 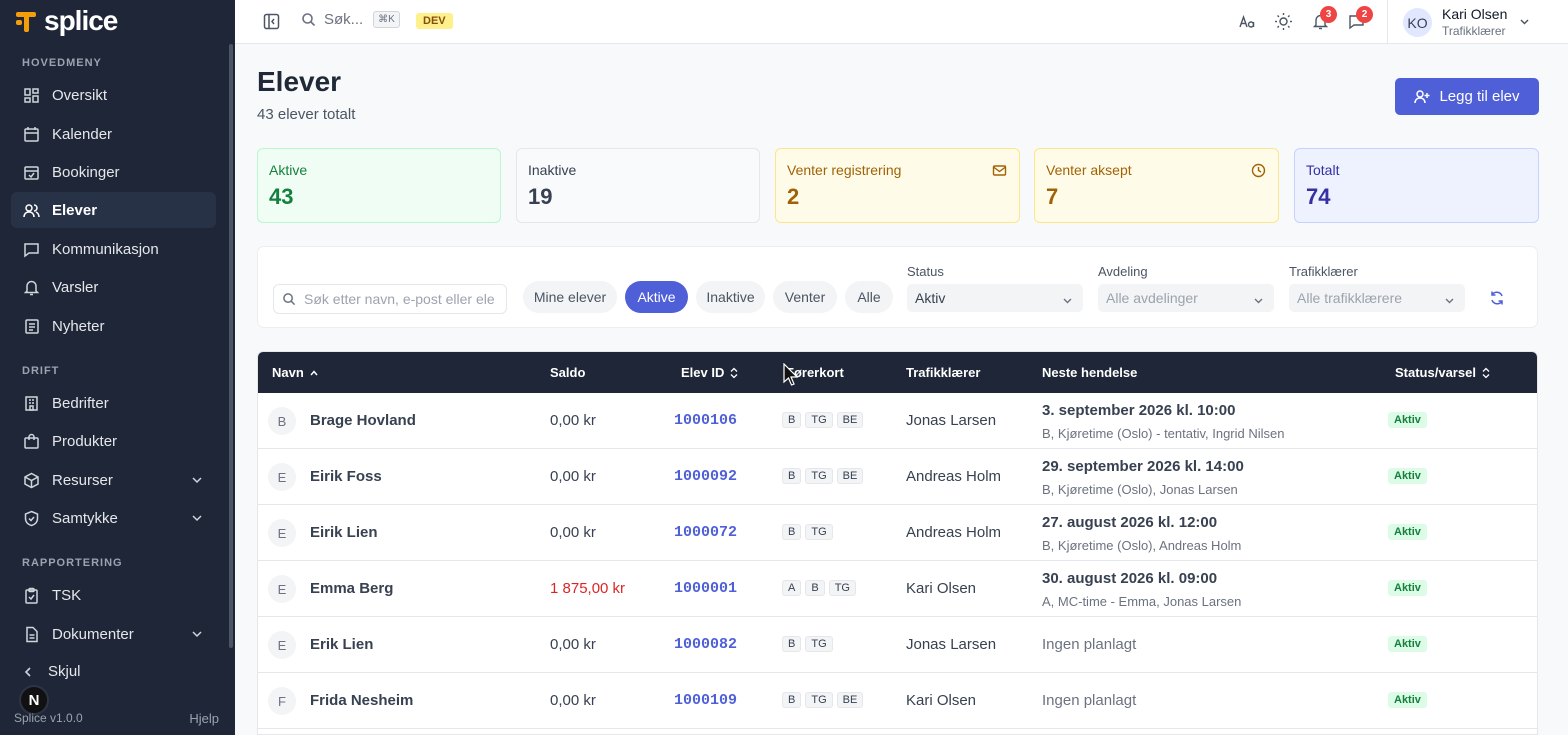 What do you see at coordinates (995, 298) in the screenshot?
I see `status-select: Aktiv` at bounding box center [995, 298].